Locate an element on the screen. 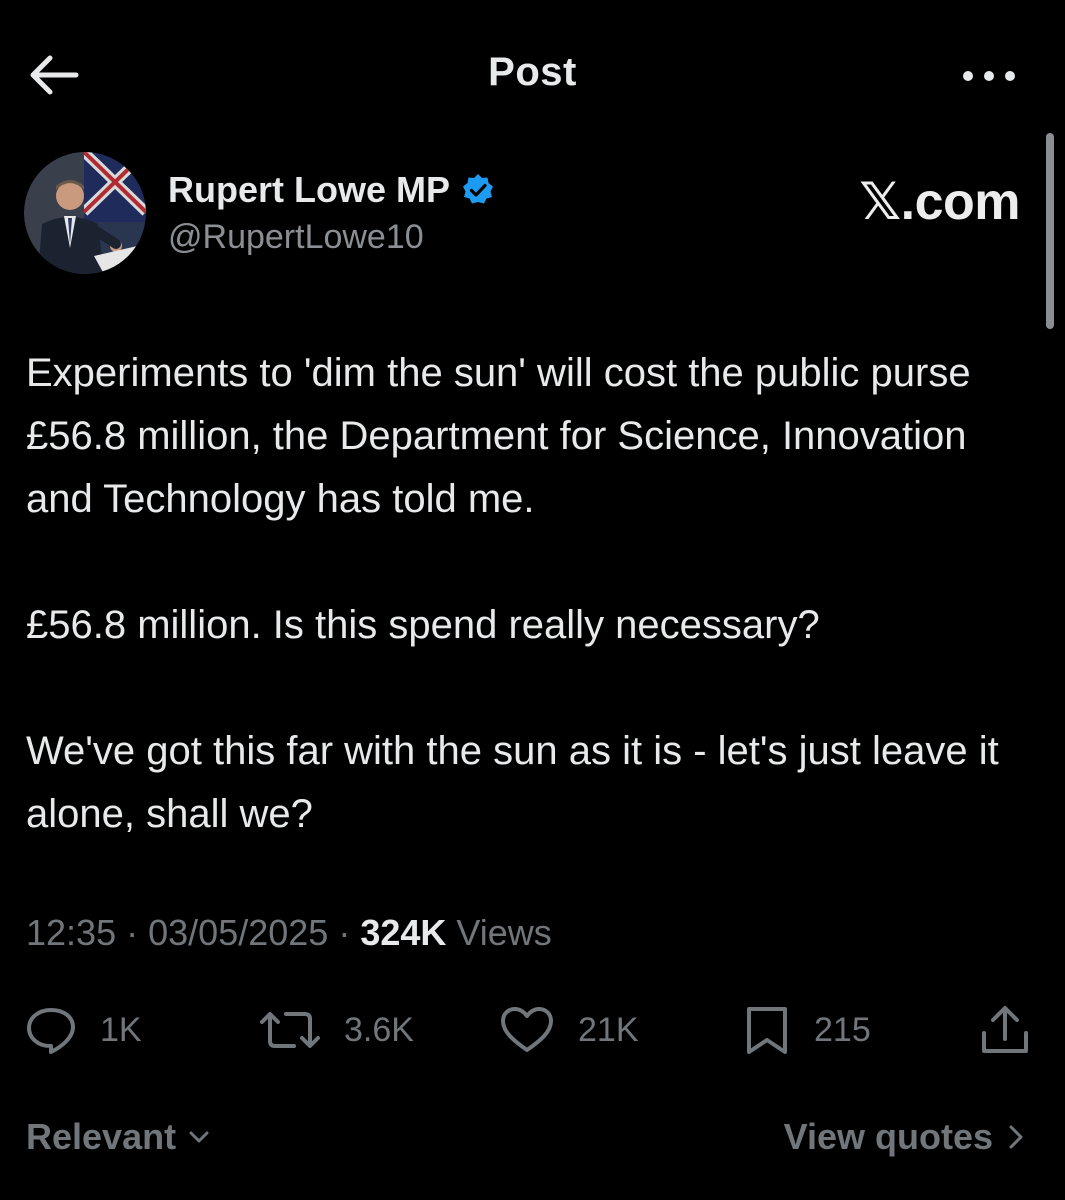  view-quotes-label: View quotes is located at coordinates (888, 1136).